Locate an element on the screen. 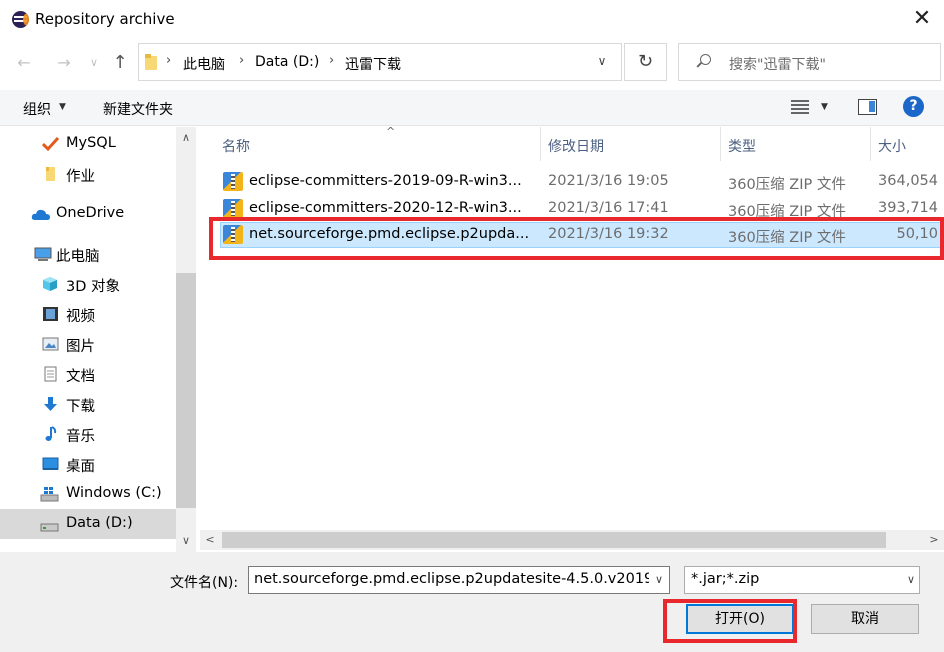 The image size is (944, 652). breadcrumb-this-pc: 此电脑 is located at coordinates (204, 64).